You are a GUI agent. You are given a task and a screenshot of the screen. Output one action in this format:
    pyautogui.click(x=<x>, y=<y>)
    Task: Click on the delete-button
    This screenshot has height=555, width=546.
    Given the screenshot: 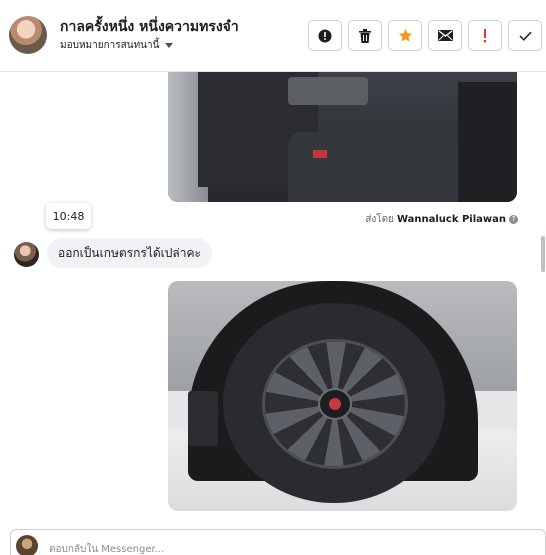 What is the action you would take?
    pyautogui.click(x=365, y=35)
    